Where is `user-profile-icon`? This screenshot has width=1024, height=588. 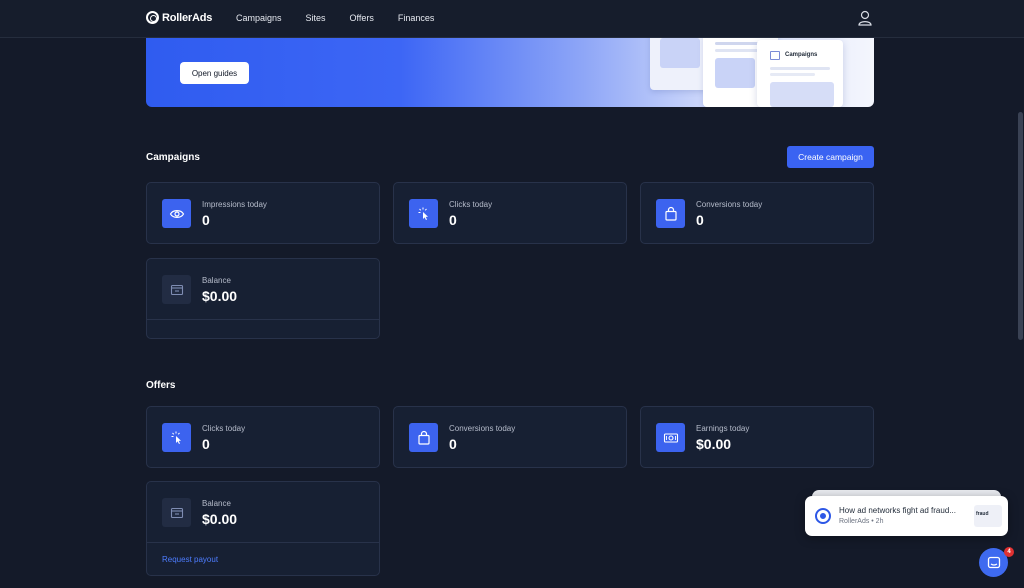 user-profile-icon is located at coordinates (865, 18).